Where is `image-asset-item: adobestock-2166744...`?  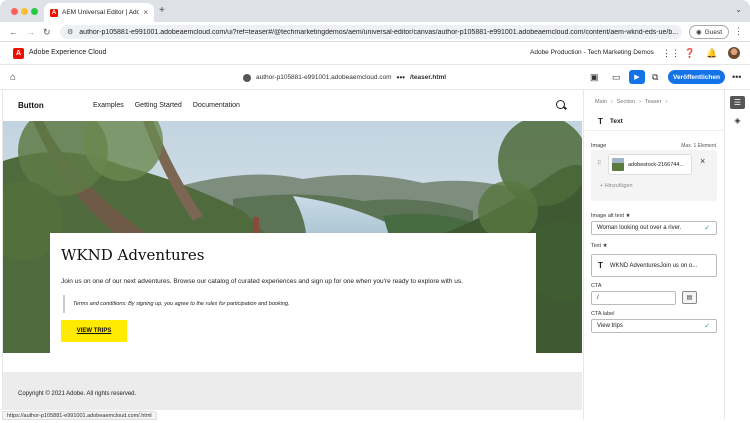
image-asset-item: adobestock-2166744... is located at coordinates (650, 164).